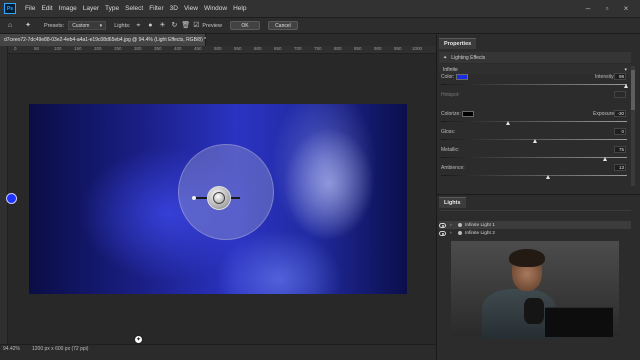  I want to click on ruler-tick: 450, so click(198, 48).